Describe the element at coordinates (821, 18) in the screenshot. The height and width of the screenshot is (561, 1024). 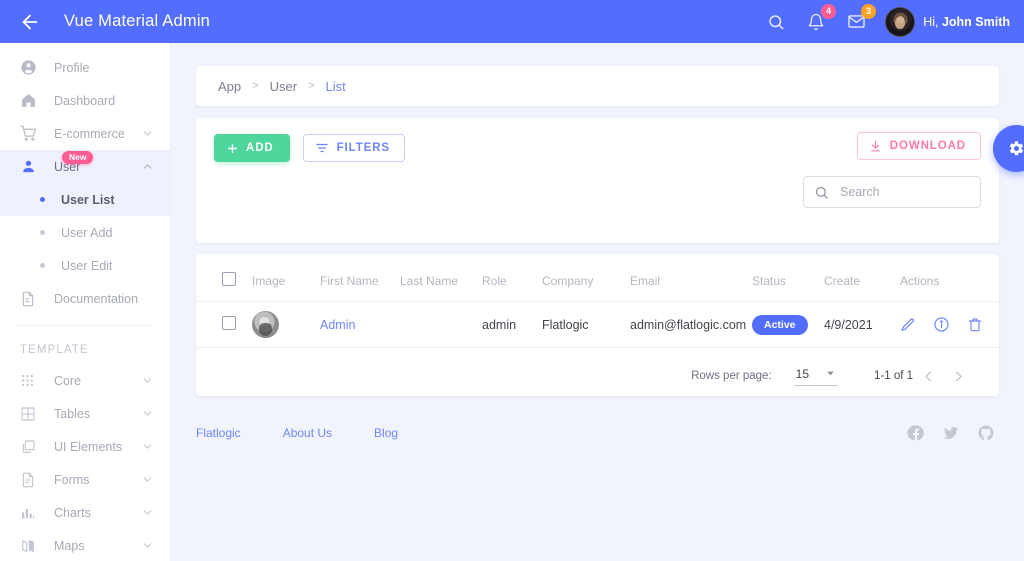
I see `notifications-button: 4` at that location.